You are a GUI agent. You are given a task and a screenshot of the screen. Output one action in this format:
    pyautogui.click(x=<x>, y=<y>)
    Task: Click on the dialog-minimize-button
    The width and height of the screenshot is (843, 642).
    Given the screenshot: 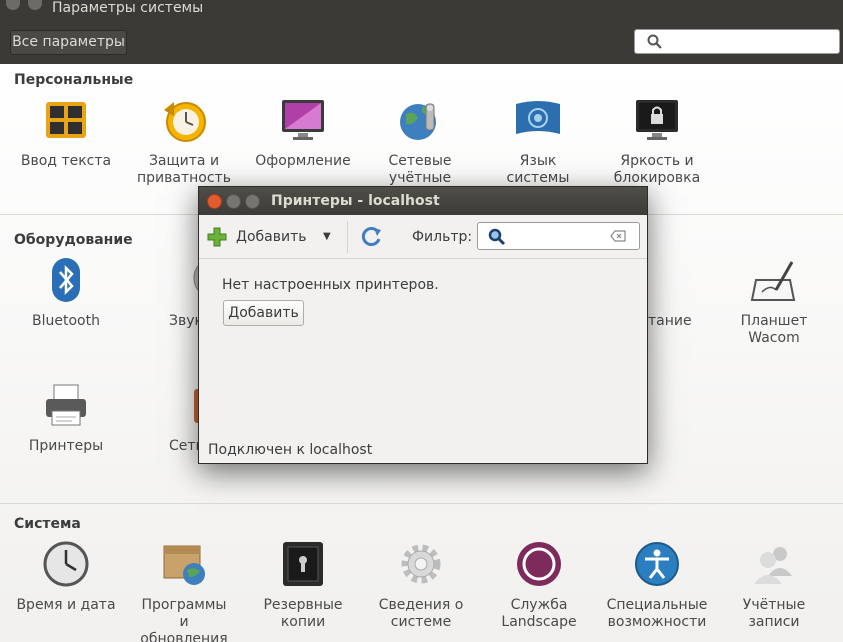 What is the action you would take?
    pyautogui.click(x=233, y=201)
    